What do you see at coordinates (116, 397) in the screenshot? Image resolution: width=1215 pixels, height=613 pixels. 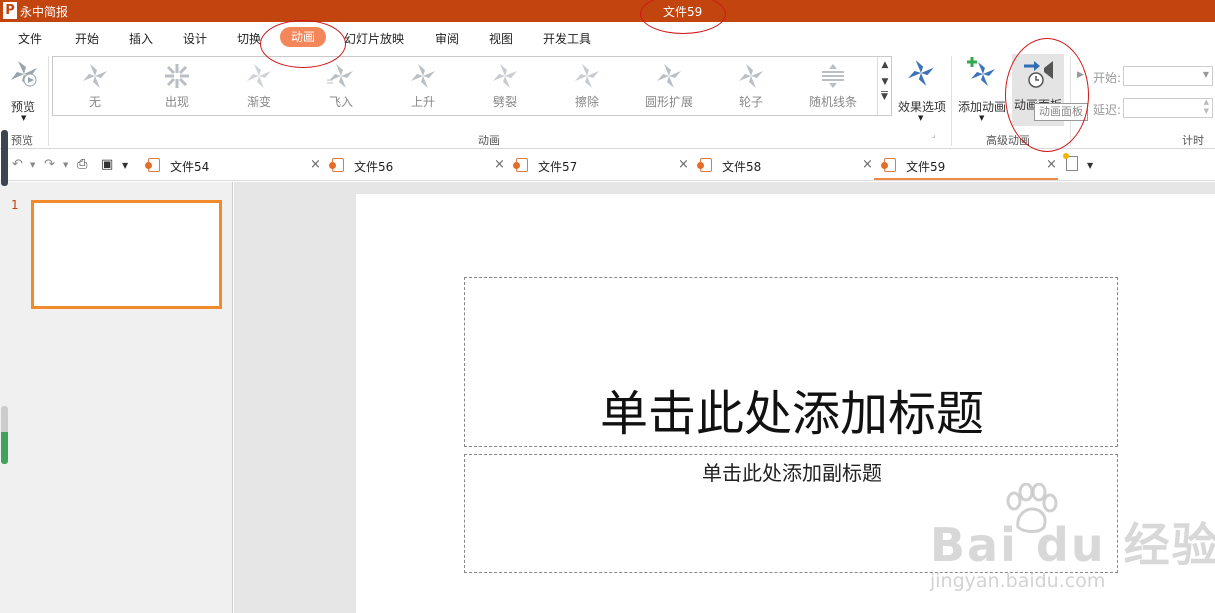 I see `slide-thumbnails-panel: 1` at bounding box center [116, 397].